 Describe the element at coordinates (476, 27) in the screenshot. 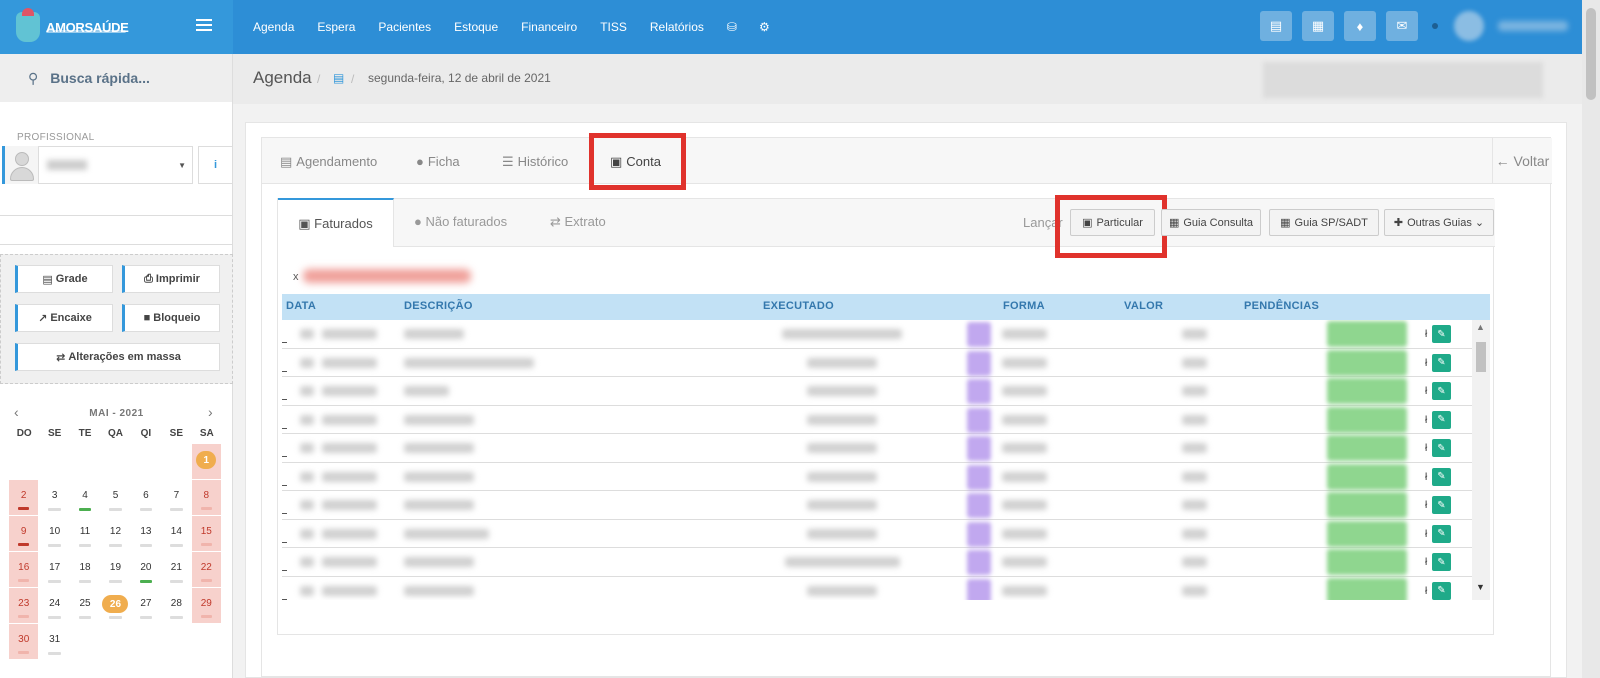

I see `nav-estoque: Estoque` at that location.